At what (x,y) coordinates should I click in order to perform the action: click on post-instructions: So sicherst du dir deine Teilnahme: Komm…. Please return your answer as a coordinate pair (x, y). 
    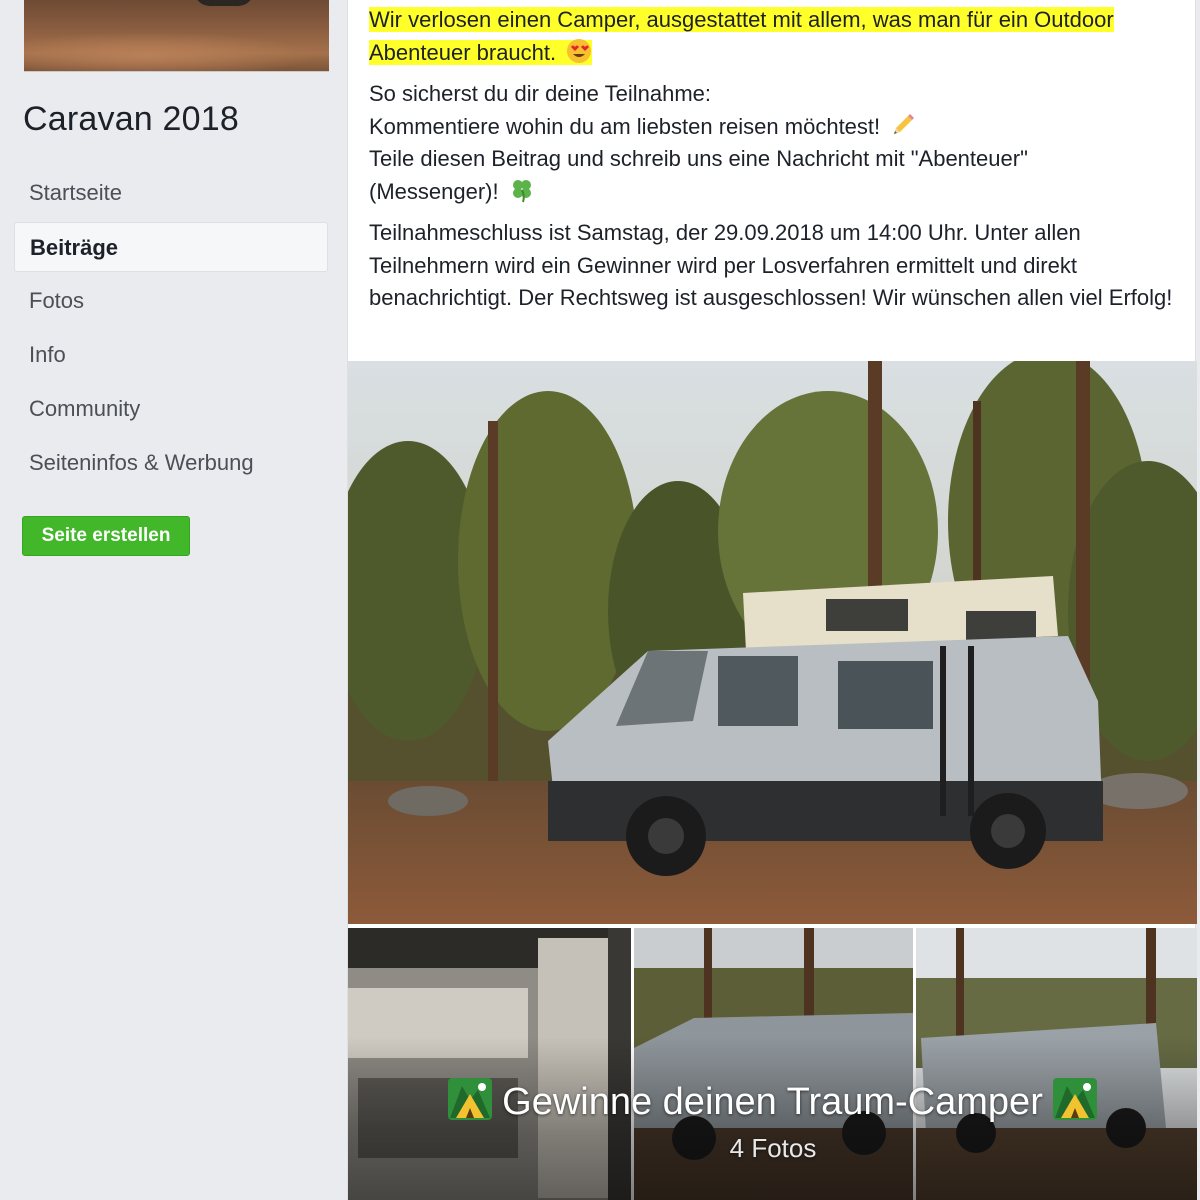
    Looking at the image, I should click on (774, 143).